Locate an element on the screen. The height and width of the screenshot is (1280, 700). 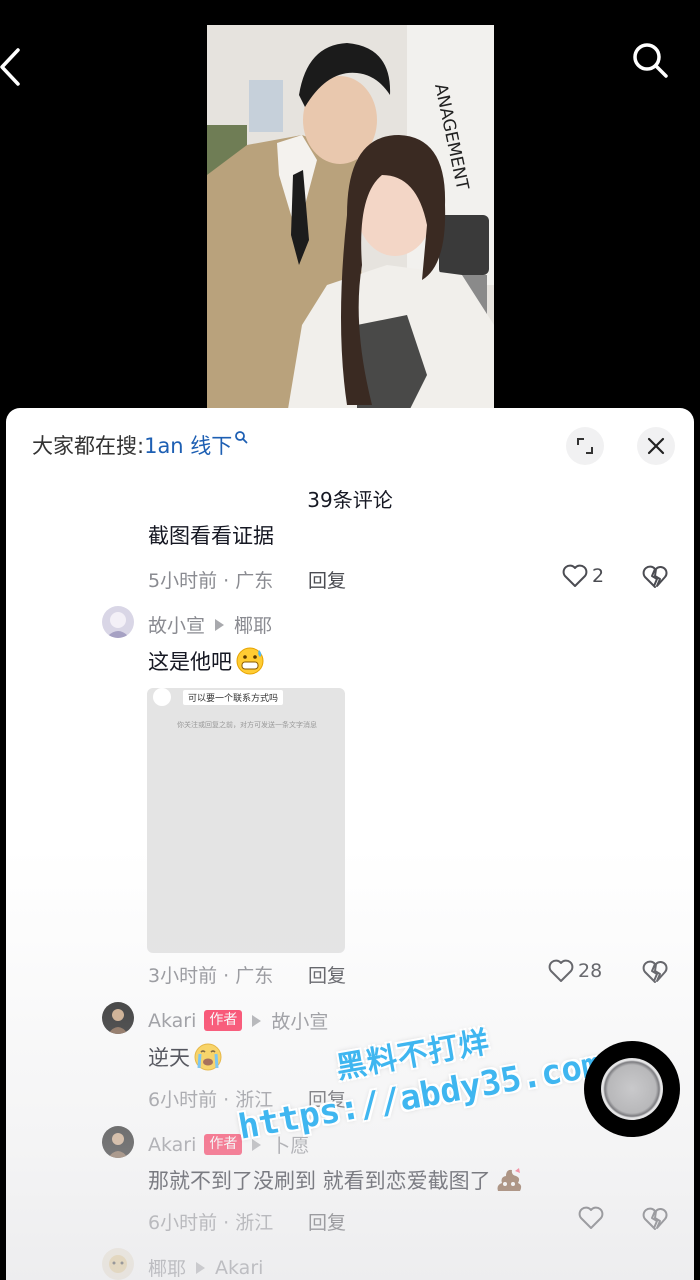
search-hint-prefix: 大家都在搜: is located at coordinates (88, 446).